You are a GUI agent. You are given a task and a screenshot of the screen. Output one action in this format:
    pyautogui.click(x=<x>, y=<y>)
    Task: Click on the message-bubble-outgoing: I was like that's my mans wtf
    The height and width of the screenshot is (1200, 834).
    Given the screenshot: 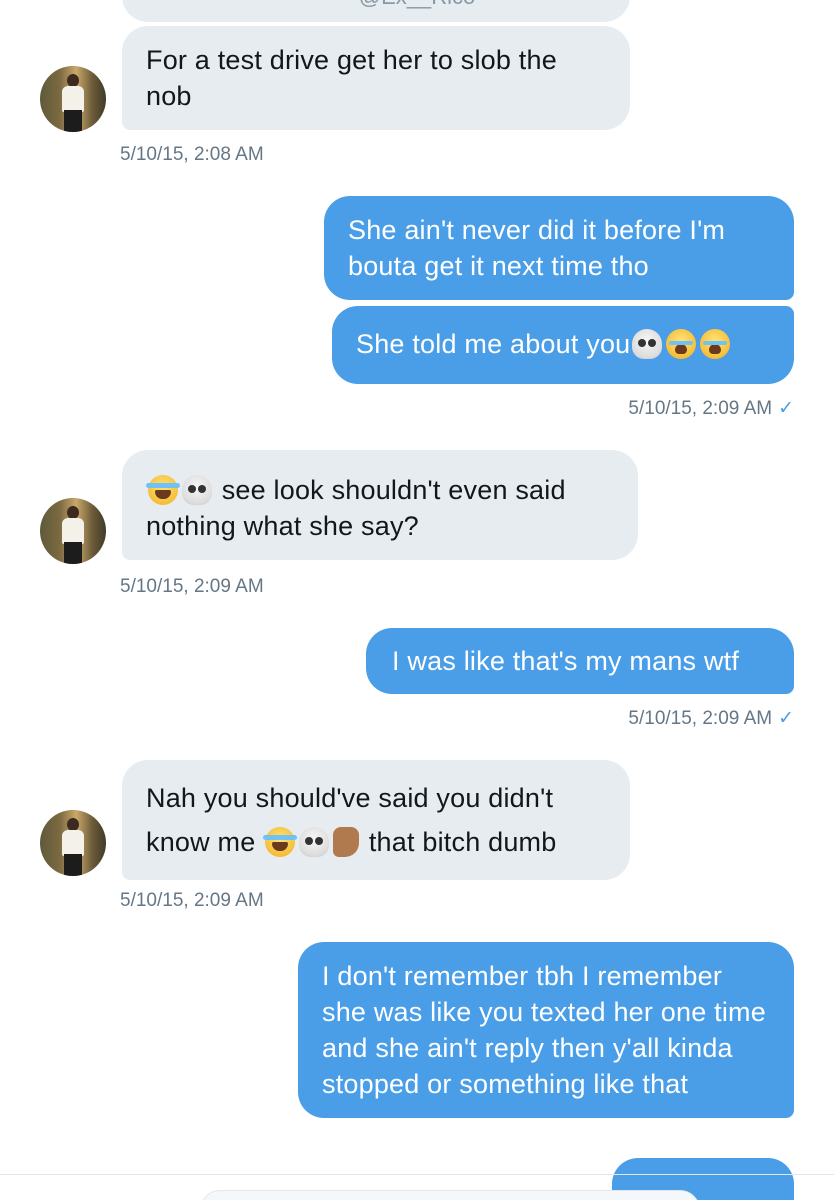 What is the action you would take?
    pyautogui.click(x=580, y=661)
    